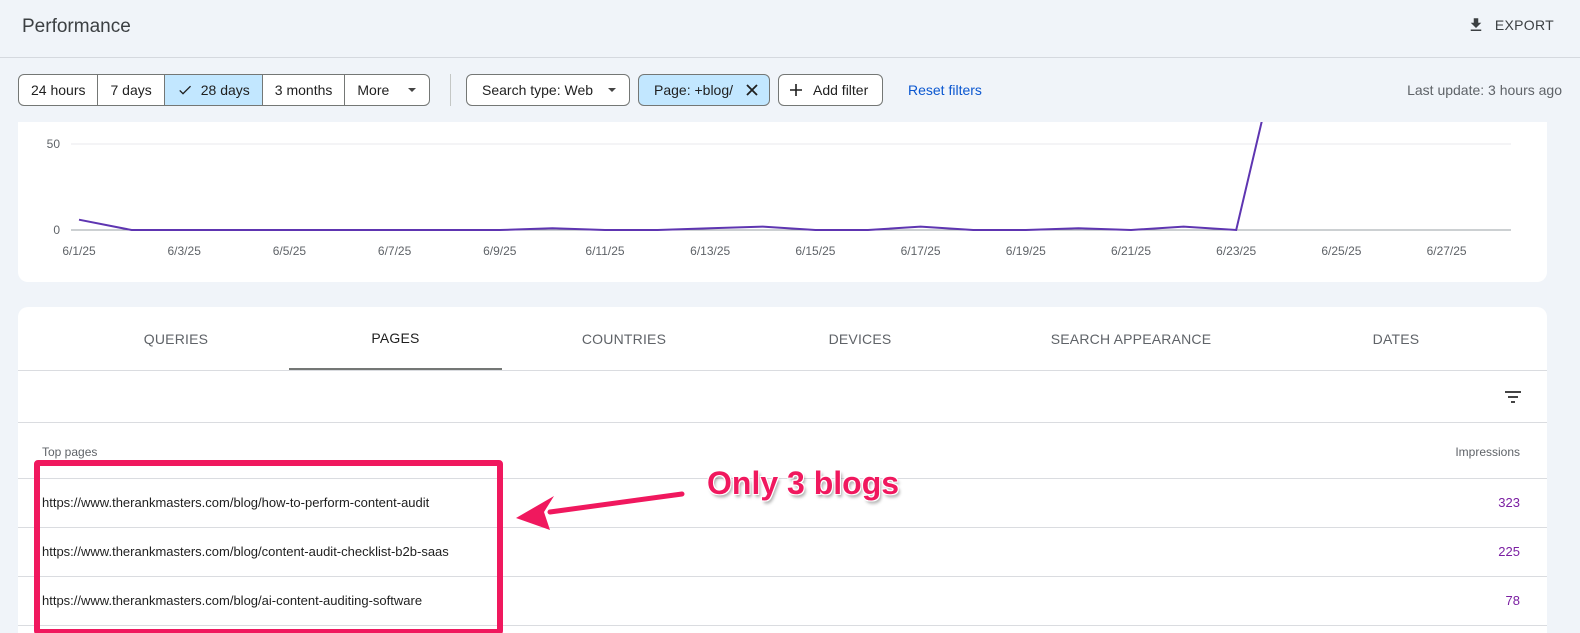 The image size is (1580, 633). Describe the element at coordinates (1131, 251) in the screenshot. I see `x-tick-label: 6/21/25` at that location.